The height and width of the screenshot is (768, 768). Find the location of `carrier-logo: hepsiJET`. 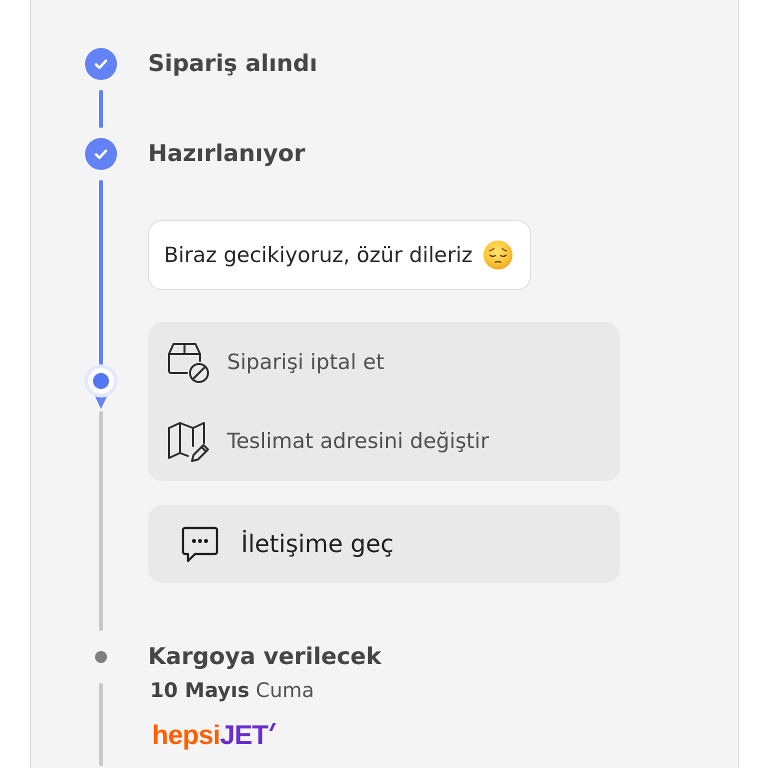

carrier-logo: hepsiJET is located at coordinates (211, 735).